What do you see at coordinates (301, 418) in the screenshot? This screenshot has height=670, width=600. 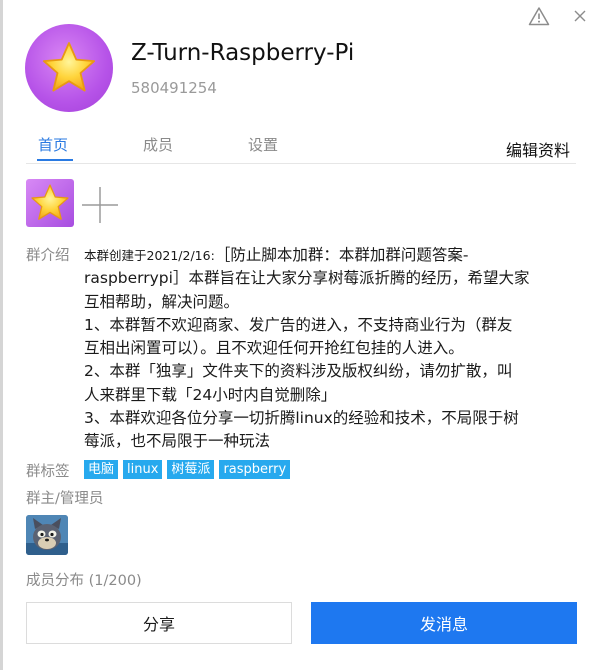 I see `intro-line: 3、本群欢迎各位分享一切折腾linux的经验和技术，不局限于树` at bounding box center [301, 418].